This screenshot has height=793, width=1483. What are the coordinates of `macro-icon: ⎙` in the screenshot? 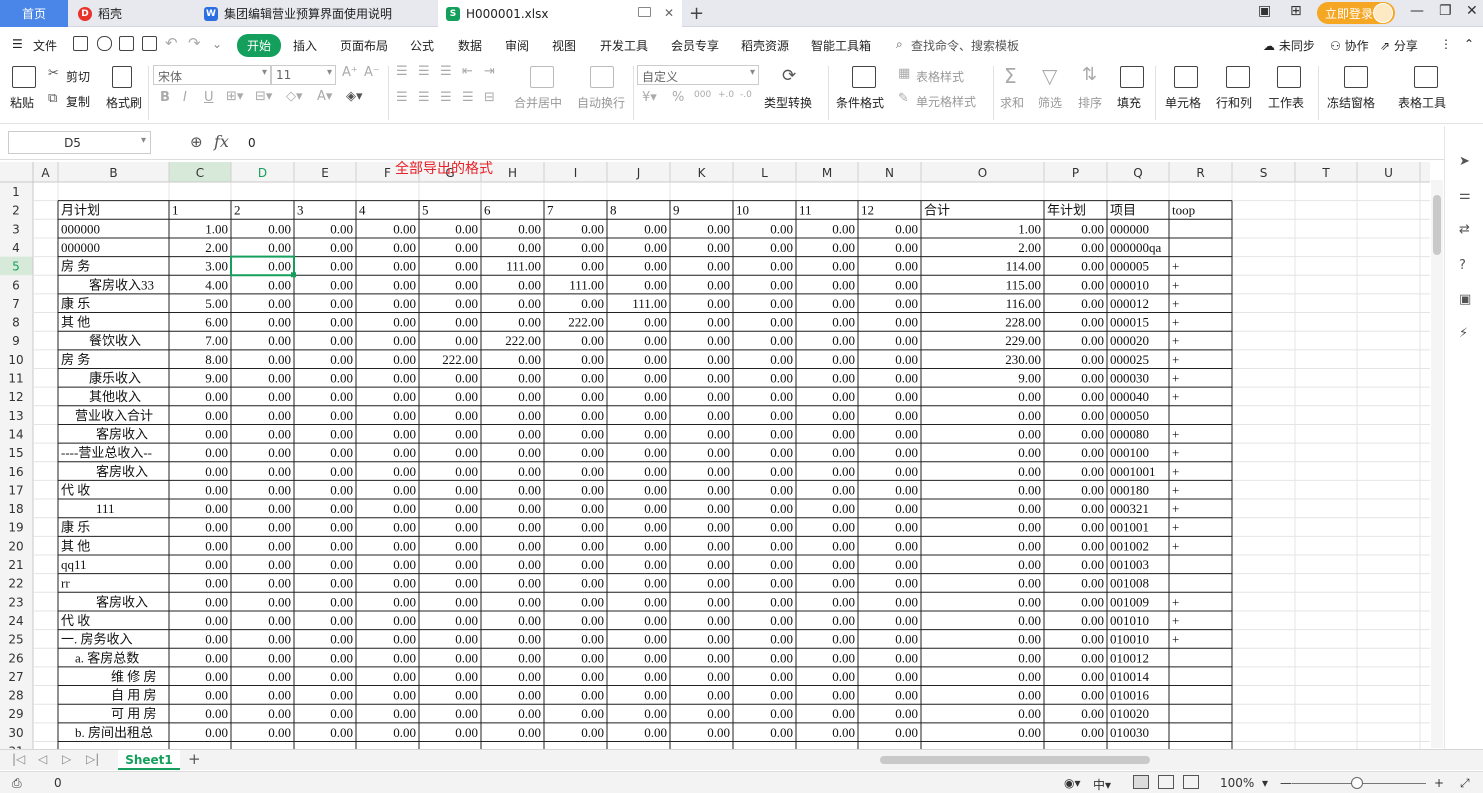 It's located at (17, 783).